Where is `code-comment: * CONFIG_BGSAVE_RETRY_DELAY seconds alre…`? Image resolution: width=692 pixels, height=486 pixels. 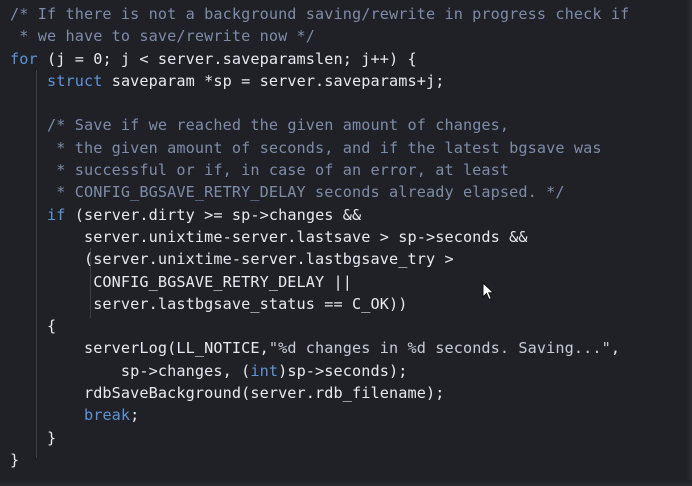
code-comment: * CONFIG_BGSAVE_RETRY_DELAY seconds alre… is located at coordinates (287, 192).